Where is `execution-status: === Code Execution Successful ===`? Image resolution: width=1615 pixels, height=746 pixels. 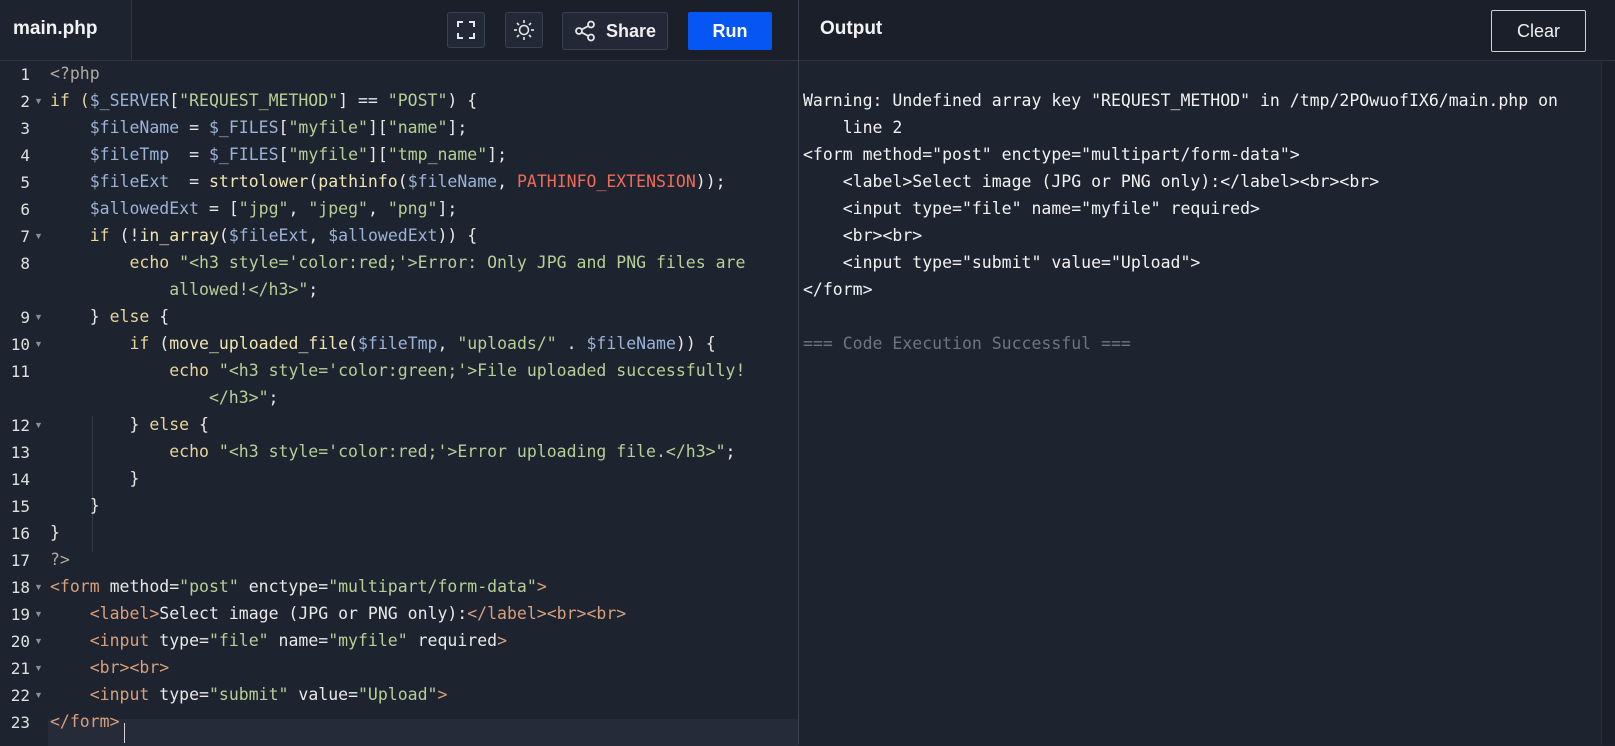
execution-status: === Code Execution Successful === is located at coordinates (967, 343).